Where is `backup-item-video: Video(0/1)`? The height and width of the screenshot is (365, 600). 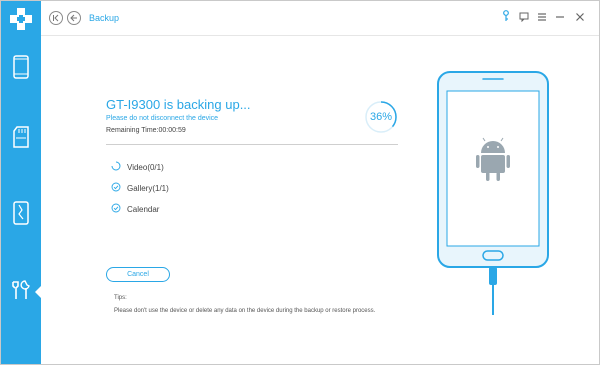 backup-item-video: Video(0/1) is located at coordinates (137, 167).